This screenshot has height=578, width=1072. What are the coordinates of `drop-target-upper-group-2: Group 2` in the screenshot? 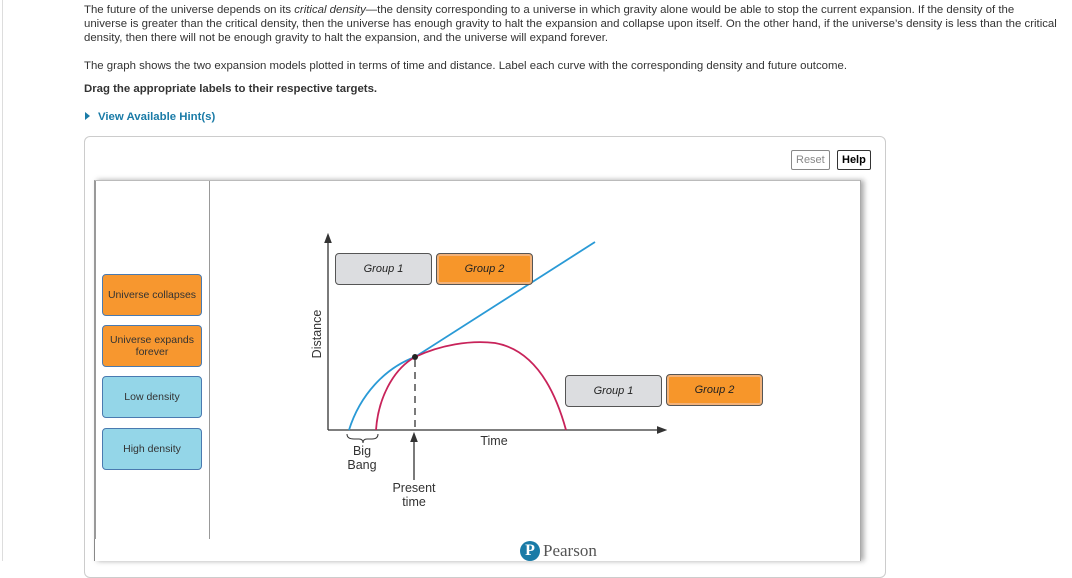 It's located at (484, 269).